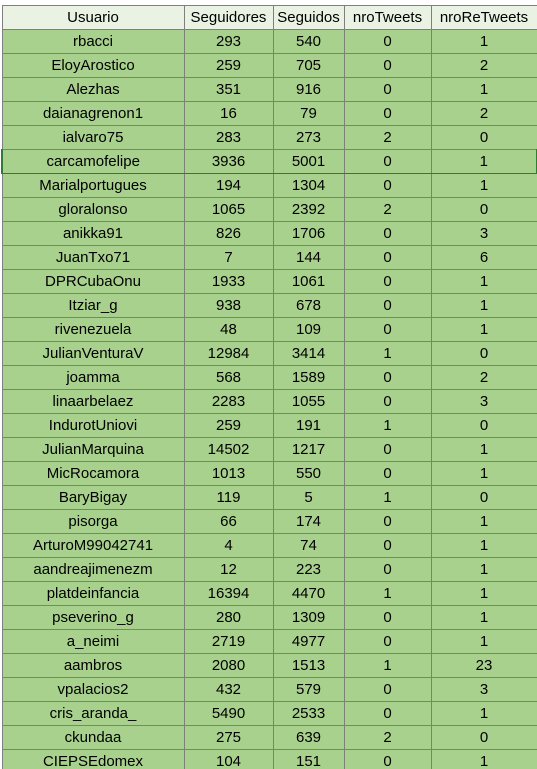 Image resolution: width=537 pixels, height=769 pixels. I want to click on cell-seguidores: 104, so click(228, 759).